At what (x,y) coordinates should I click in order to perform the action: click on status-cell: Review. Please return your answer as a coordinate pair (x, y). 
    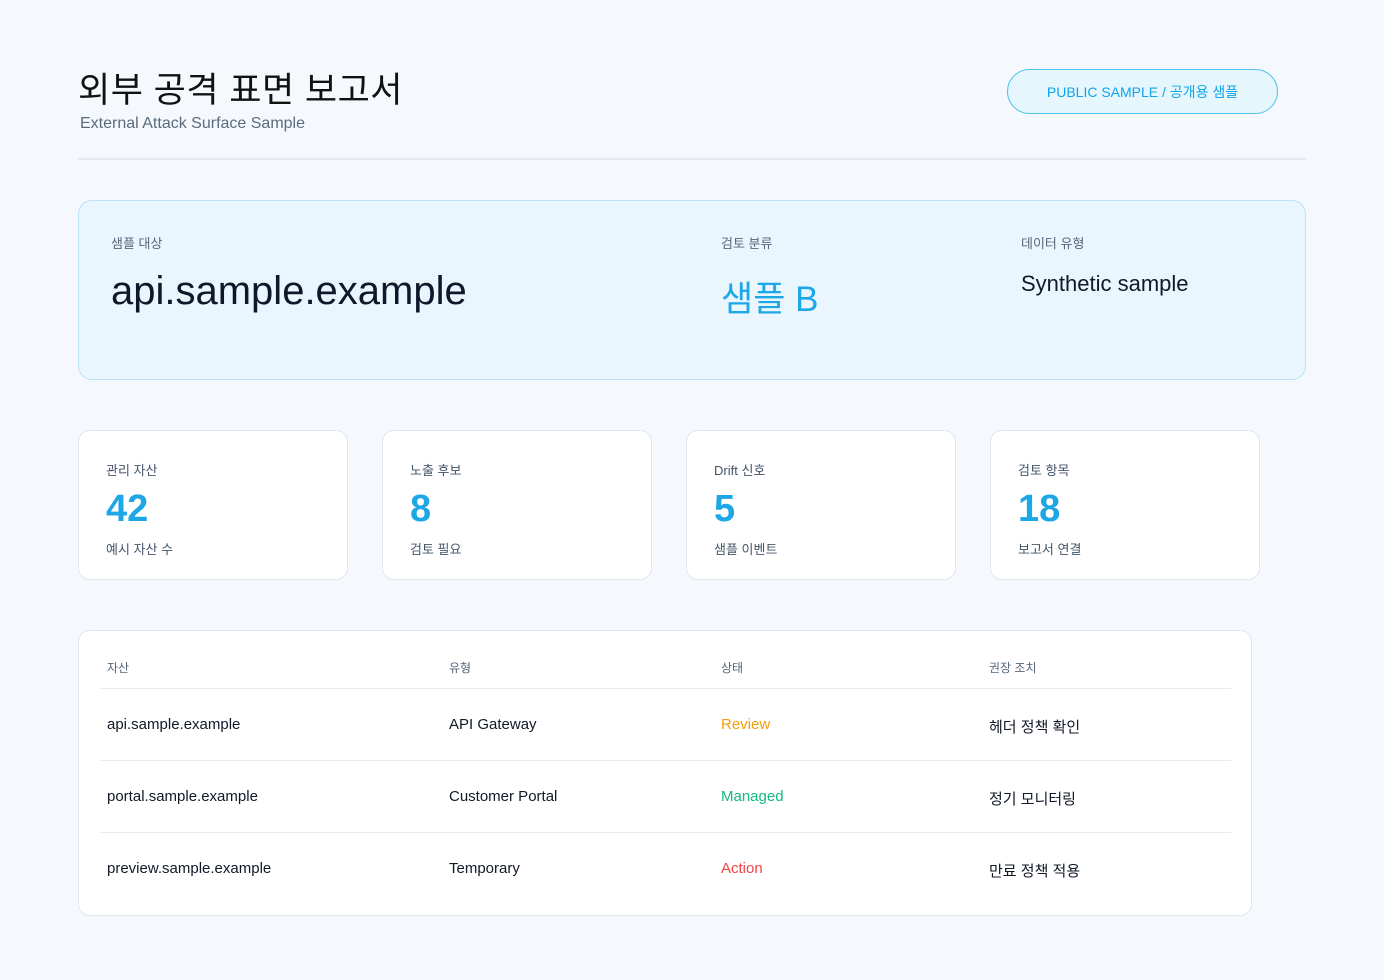
    Looking at the image, I should click on (746, 724).